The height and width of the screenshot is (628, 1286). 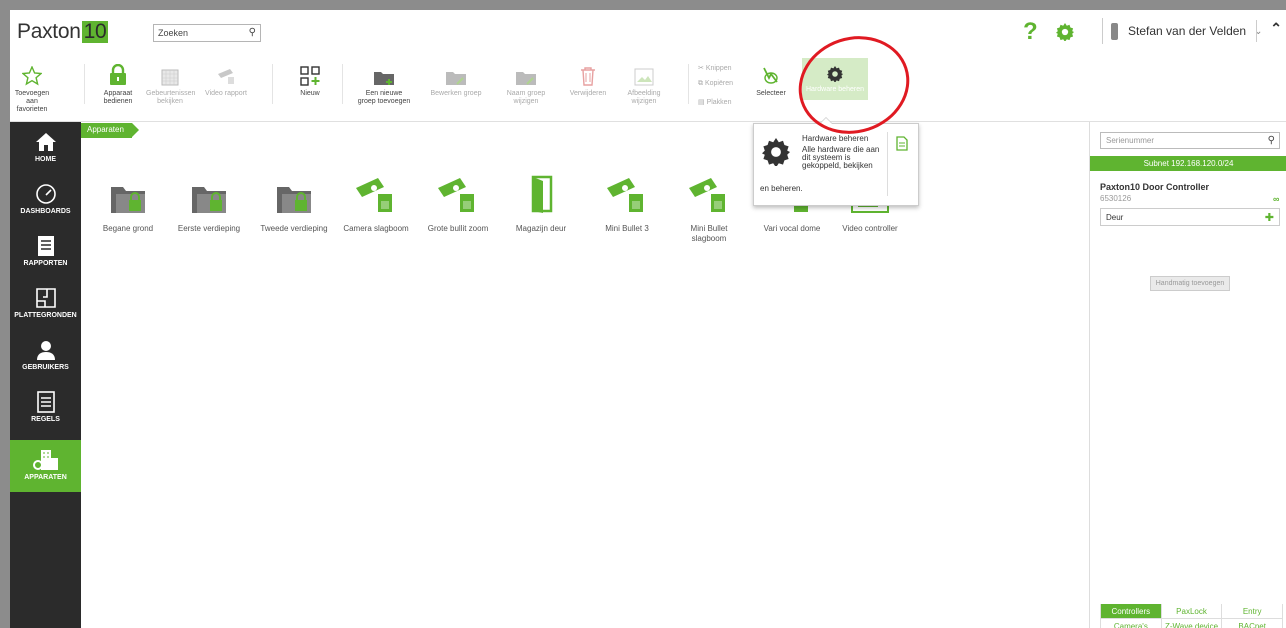 What do you see at coordinates (542, 194) in the screenshot?
I see `door-icon` at bounding box center [542, 194].